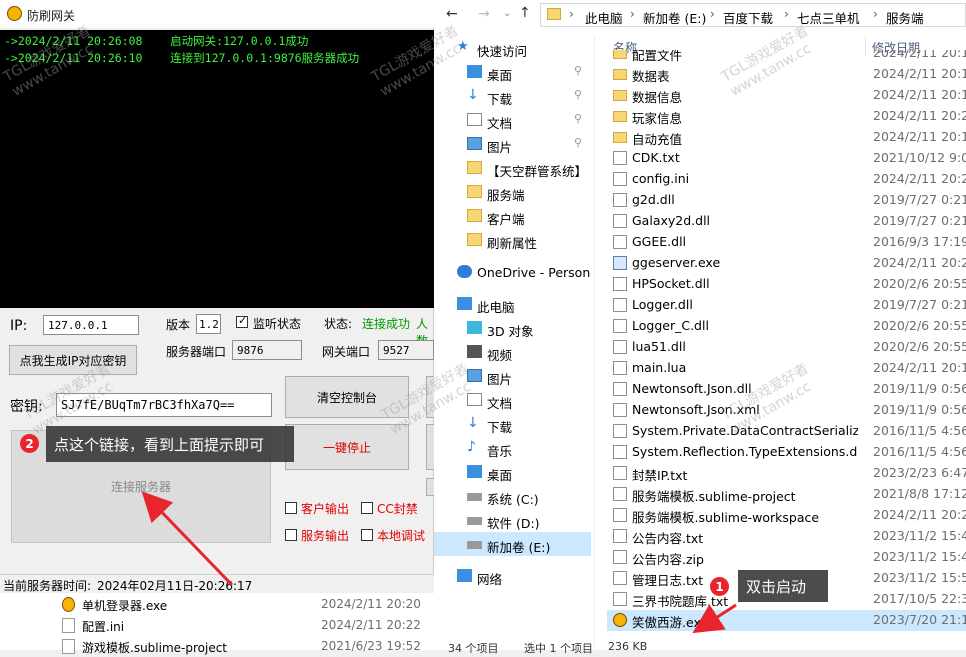 This screenshot has width=966, height=657. Describe the element at coordinates (187, 539) in the screenshot. I see `arrow-to-connect` at that location.